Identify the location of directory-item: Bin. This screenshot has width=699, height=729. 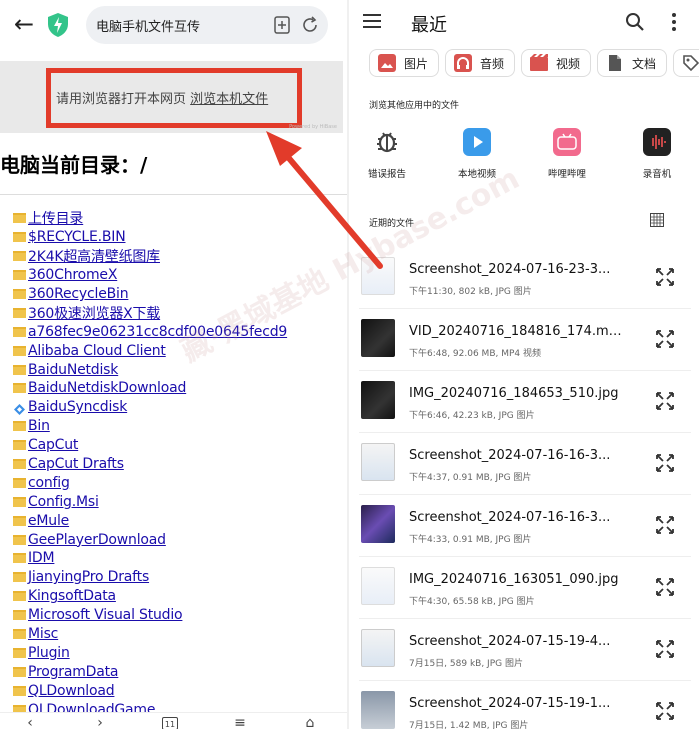
(180, 426).